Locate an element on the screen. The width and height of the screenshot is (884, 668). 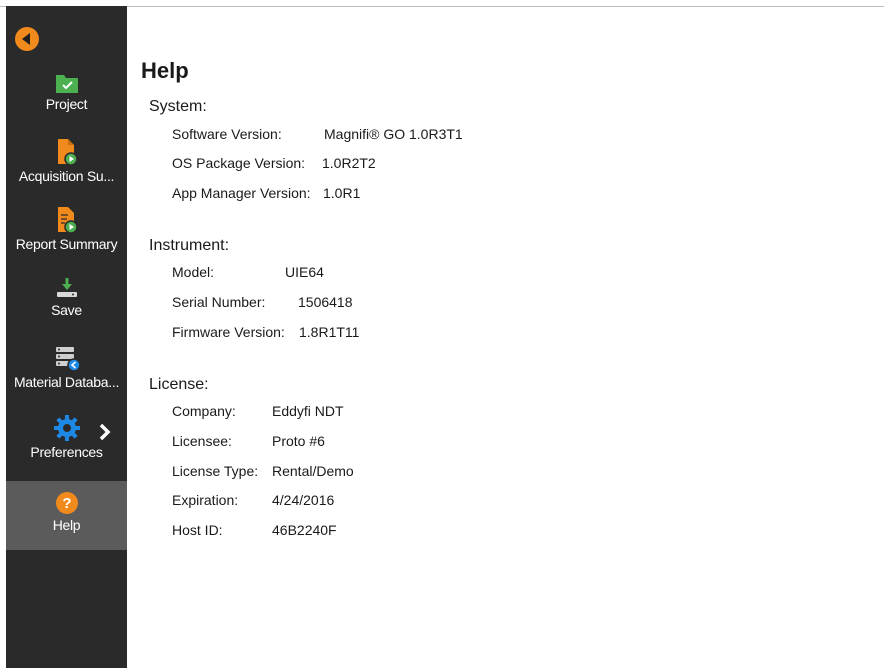
sidebar-item-help: ? Help is located at coordinates (66, 515).